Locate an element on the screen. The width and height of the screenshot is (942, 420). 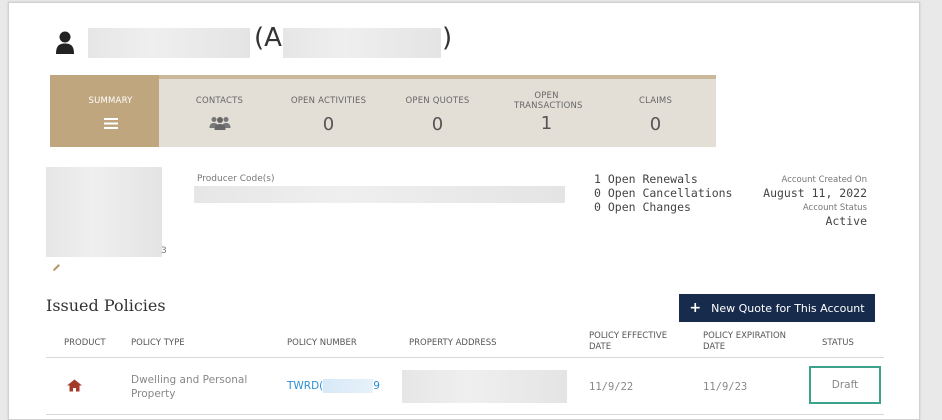
policy-number-prefix: TWRD( is located at coordinates (305, 386).